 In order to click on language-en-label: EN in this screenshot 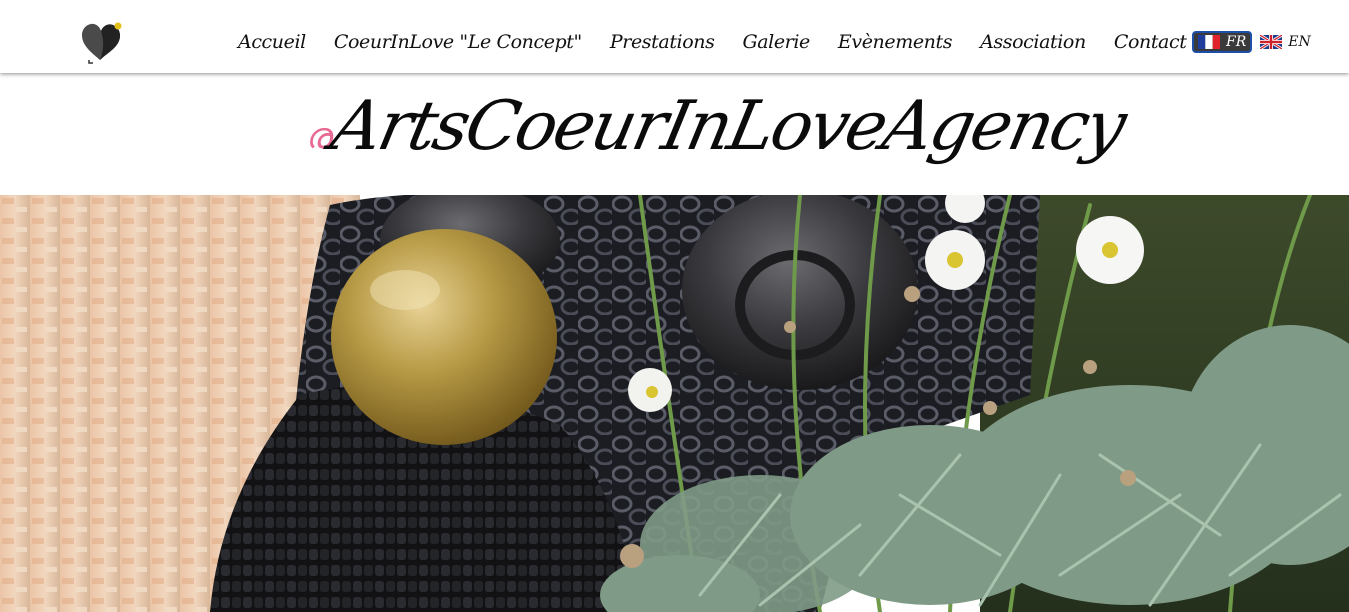, I will do `click(1299, 42)`.